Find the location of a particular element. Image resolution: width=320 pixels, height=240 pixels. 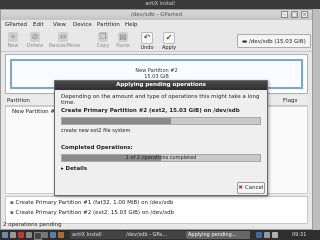

menu-edit: Edit is located at coordinates (38, 25).